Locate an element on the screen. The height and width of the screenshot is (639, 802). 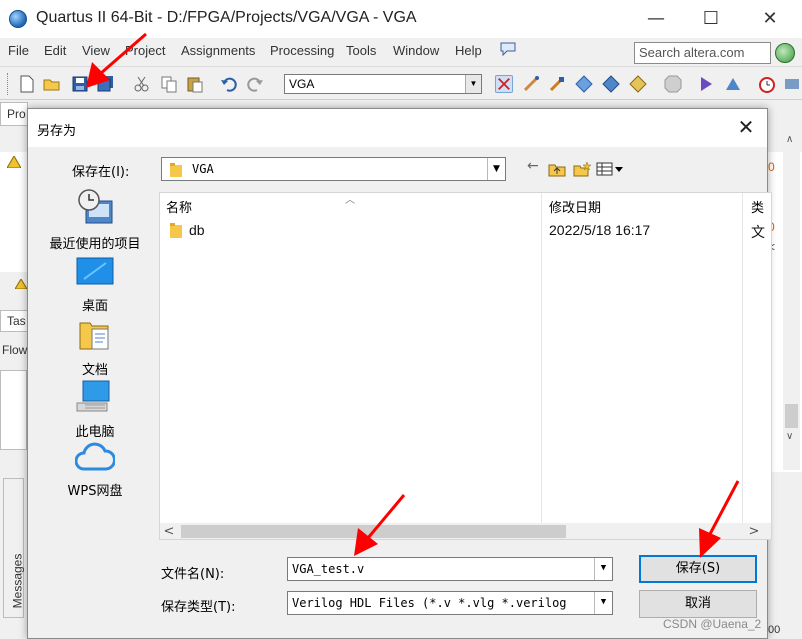
chip-planner-icon is located at coordinates (584, 84).